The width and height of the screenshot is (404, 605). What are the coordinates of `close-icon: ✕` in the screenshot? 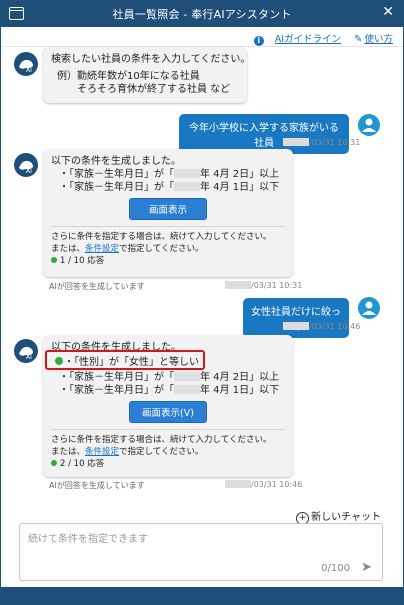 It's located at (388, 12).